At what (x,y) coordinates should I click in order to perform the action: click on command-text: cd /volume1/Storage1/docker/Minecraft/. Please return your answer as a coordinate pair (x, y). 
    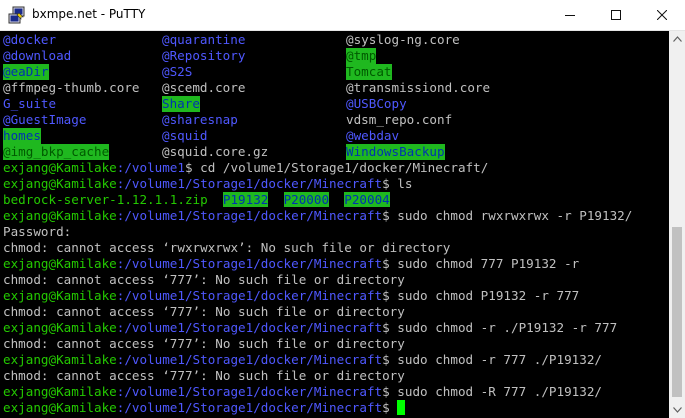
    Looking at the image, I should click on (344, 167).